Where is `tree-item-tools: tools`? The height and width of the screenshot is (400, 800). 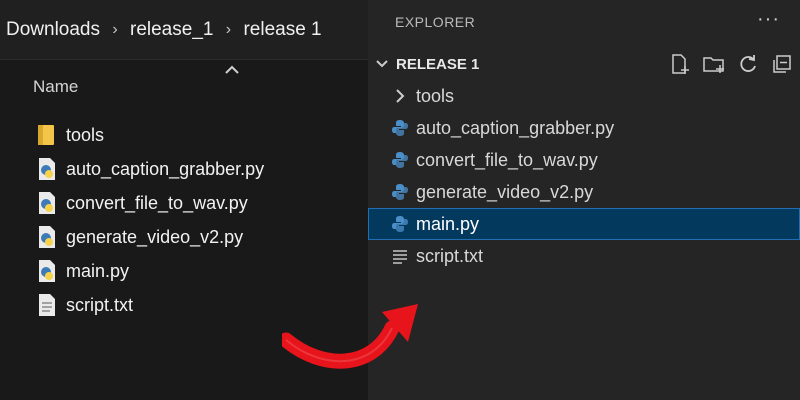 tree-item-tools: tools is located at coordinates (584, 96).